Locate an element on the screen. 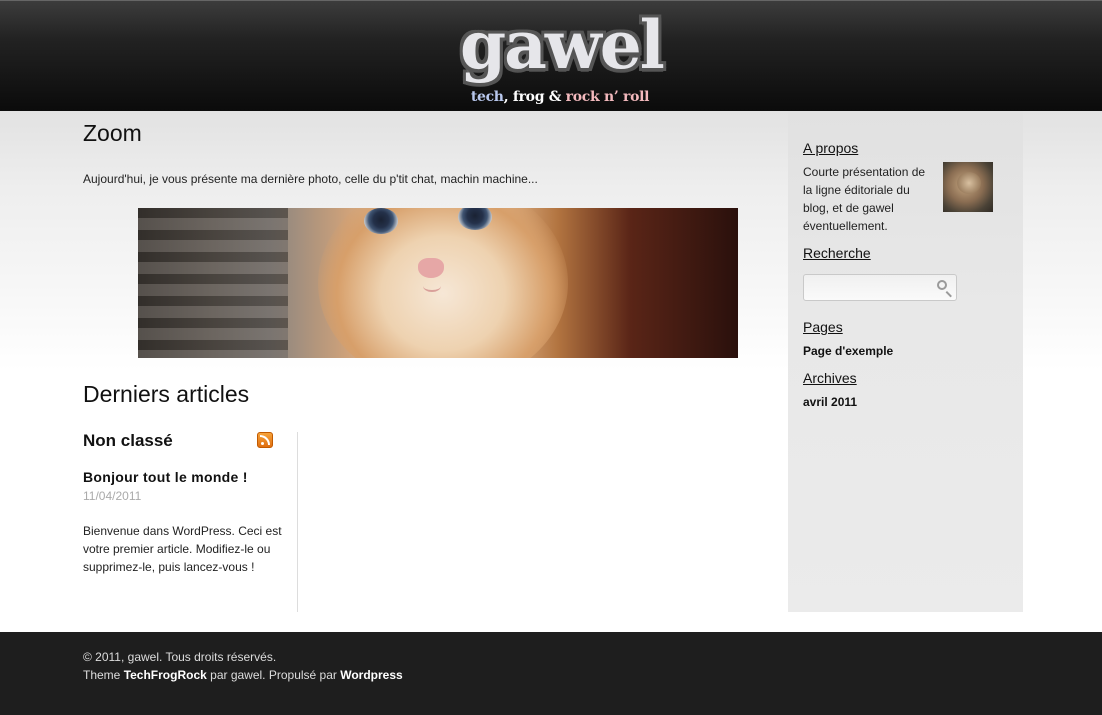 This screenshot has height=715, width=1102. article-date: 11/04/2011 is located at coordinates (112, 496).